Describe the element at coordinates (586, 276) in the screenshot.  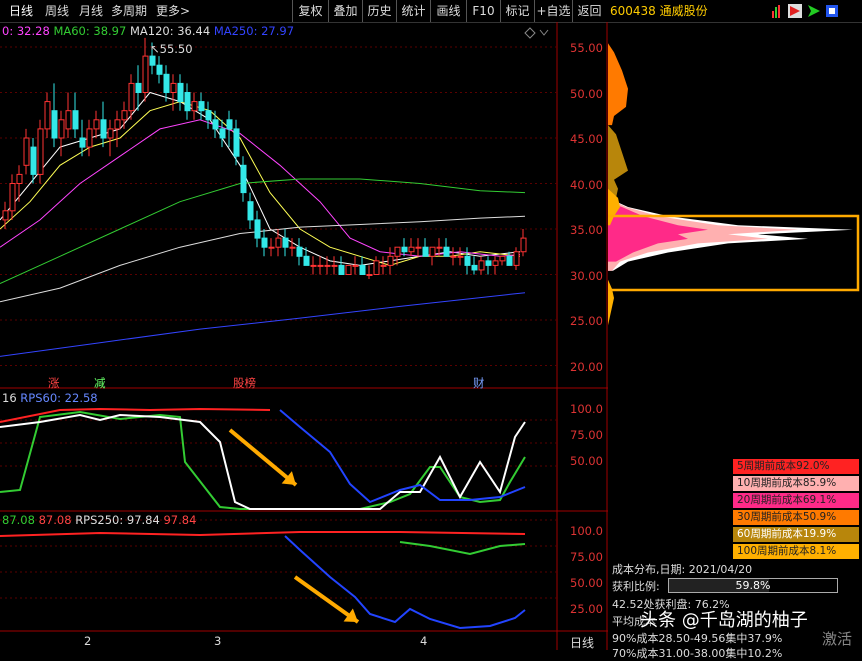
I see `price-tick: 30.00` at that location.